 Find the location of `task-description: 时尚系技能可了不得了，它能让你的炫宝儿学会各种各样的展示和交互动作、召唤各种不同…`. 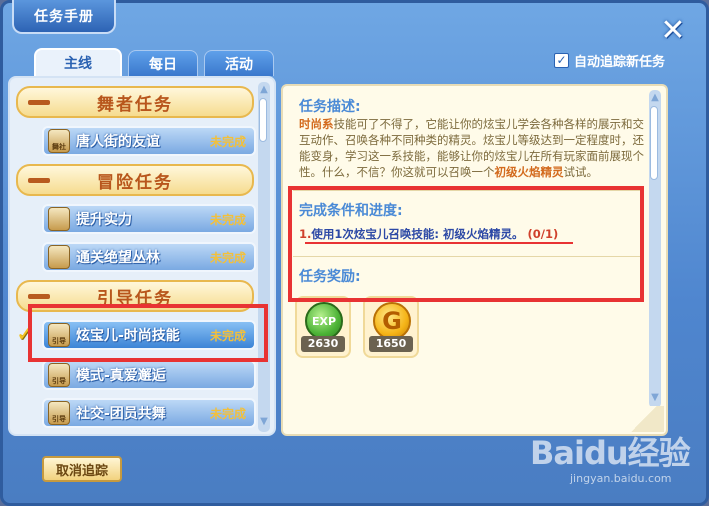

task-description: 时尚系技能可了不得了，它能让你的炫宝儿学会各种各样的展示和交互动作、召唤各种不同… is located at coordinates (473, 148).